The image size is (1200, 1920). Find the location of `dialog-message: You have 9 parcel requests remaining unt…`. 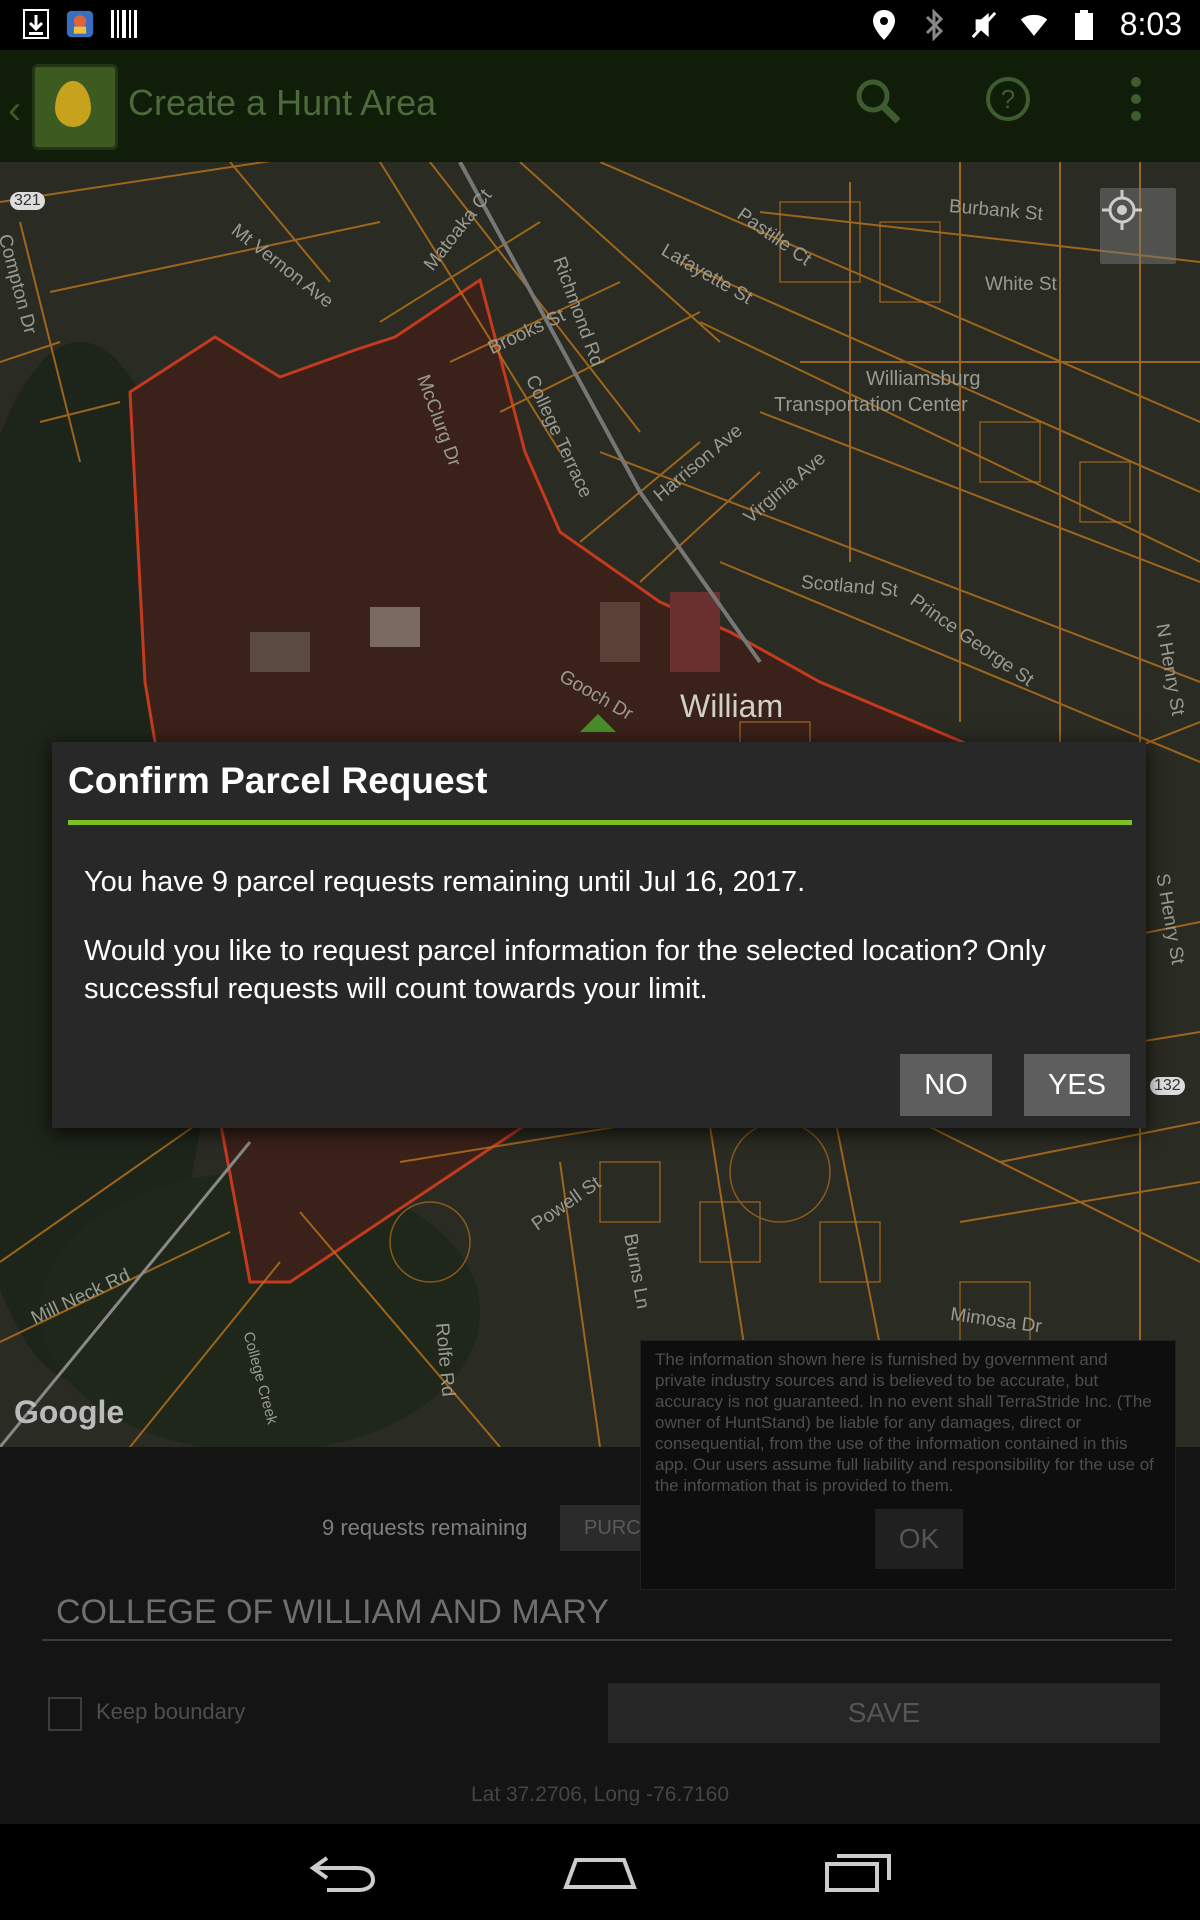

dialog-message: You have 9 parcel requests remaining unt… is located at coordinates (445, 882).